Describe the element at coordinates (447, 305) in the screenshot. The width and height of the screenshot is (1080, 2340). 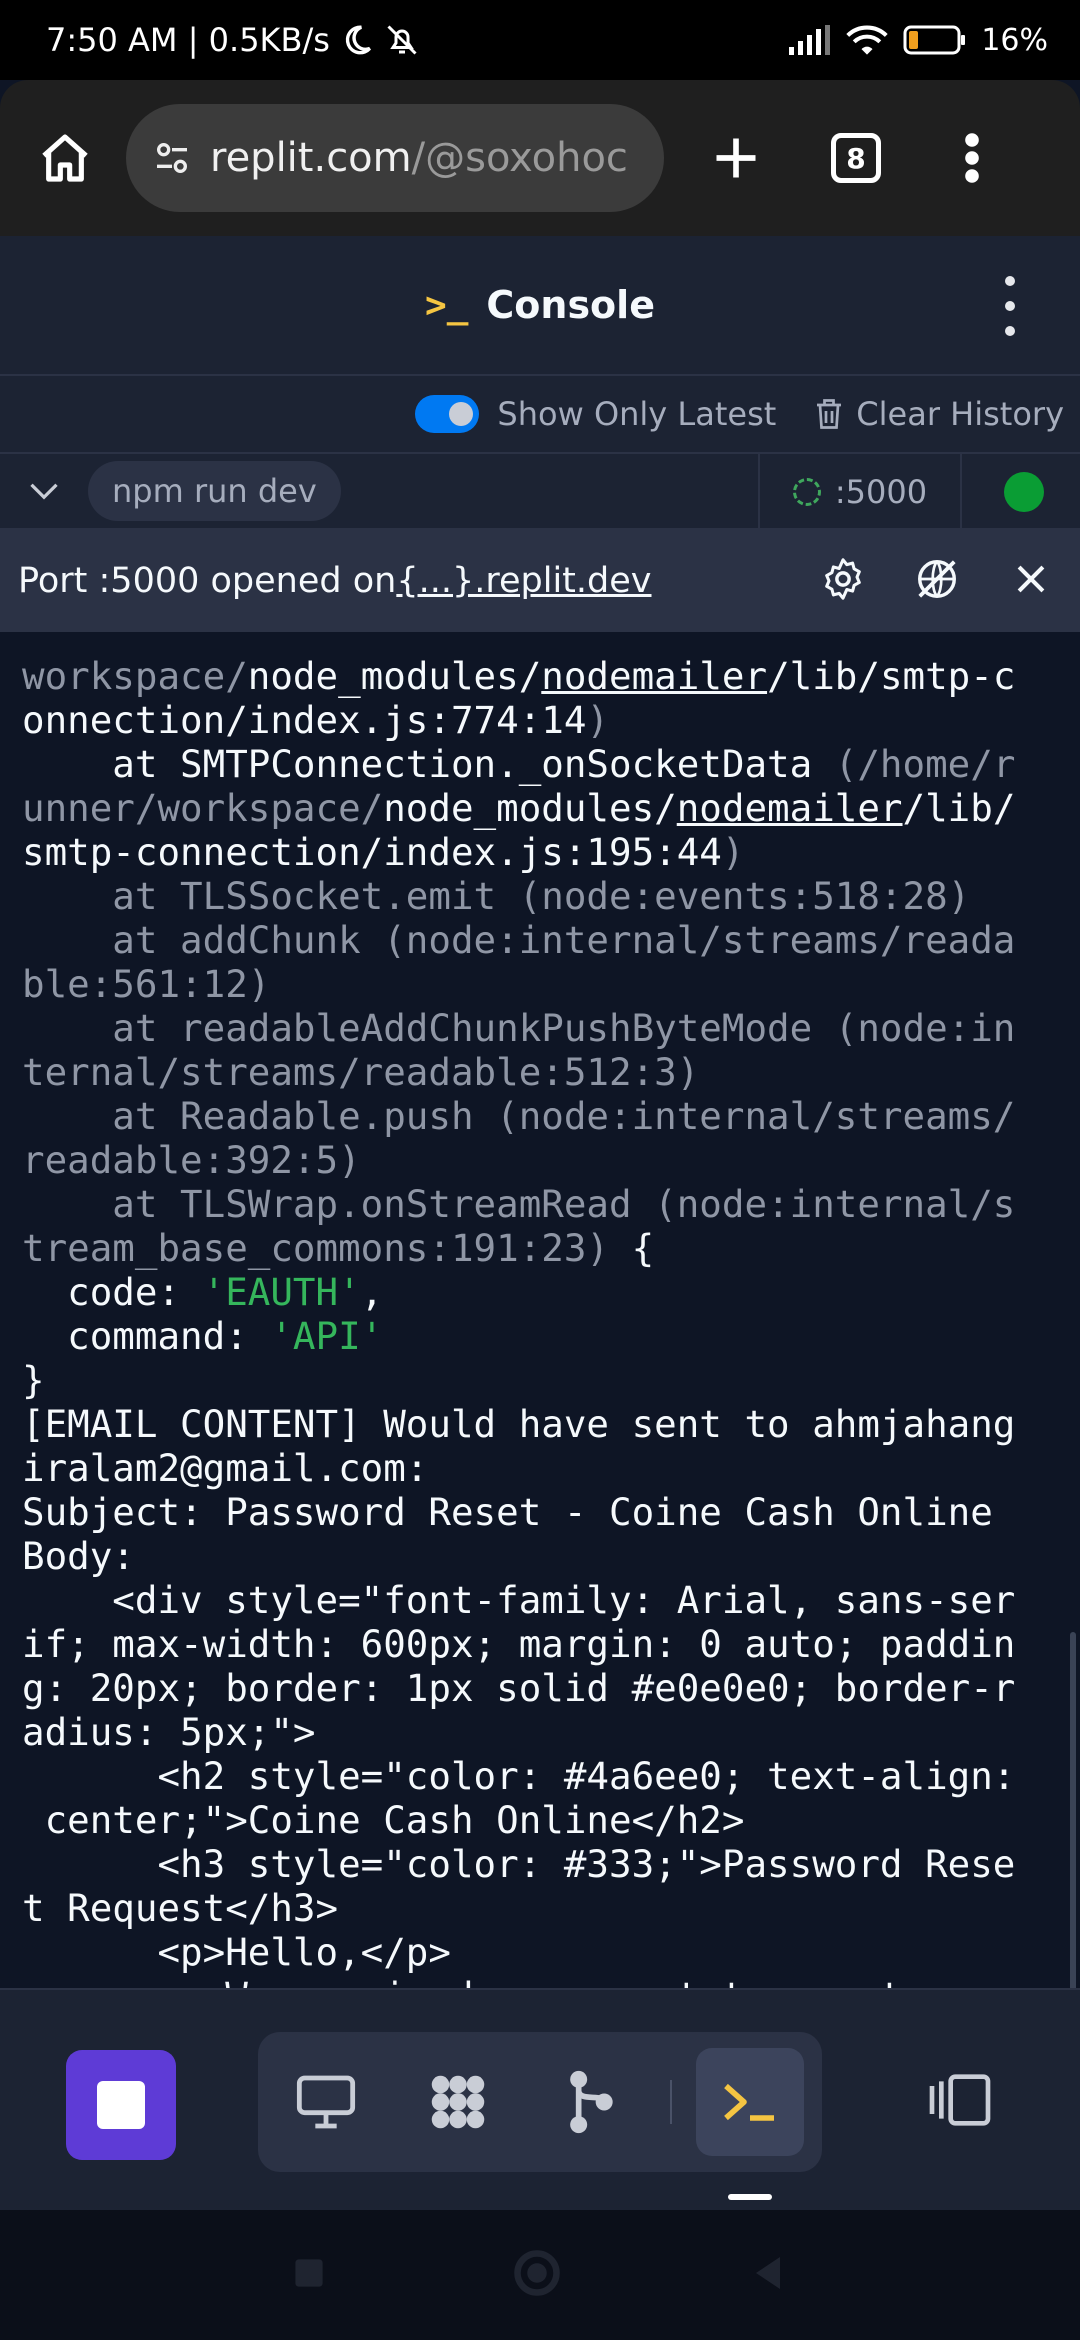
I see `terminal-prompt-icon: >_` at that location.